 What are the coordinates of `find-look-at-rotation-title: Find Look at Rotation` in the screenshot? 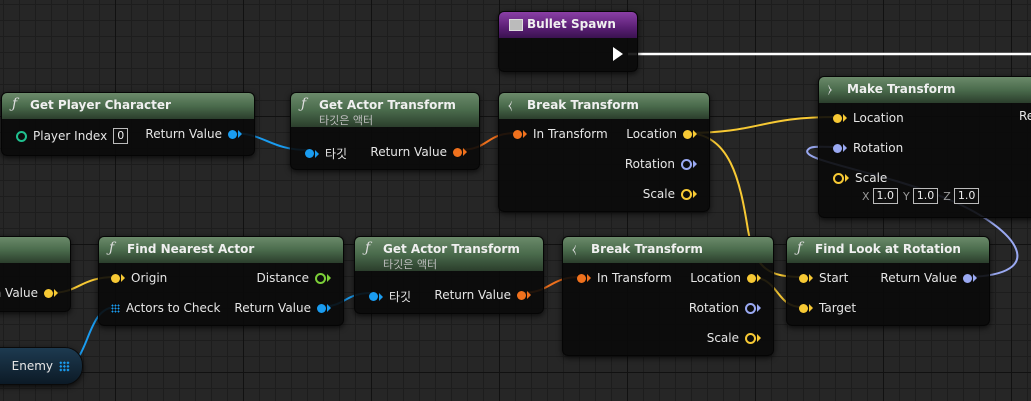 It's located at (888, 249).